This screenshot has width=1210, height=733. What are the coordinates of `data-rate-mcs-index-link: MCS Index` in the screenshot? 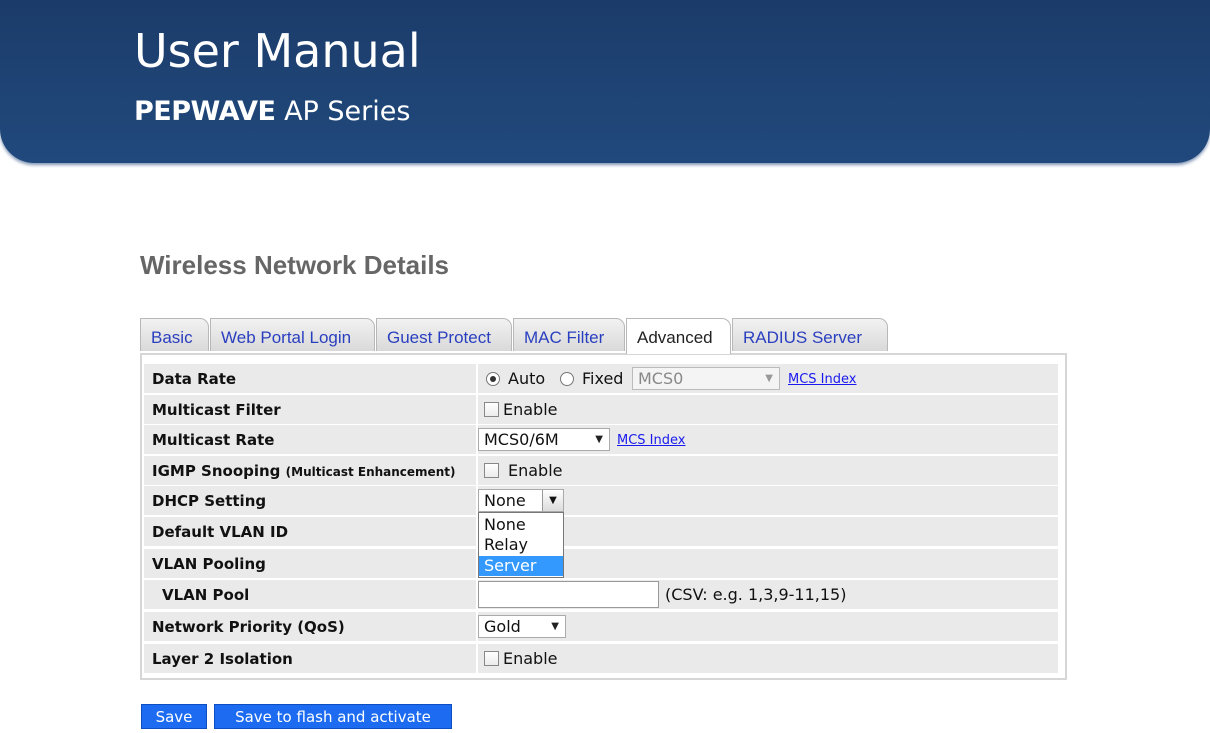 It's located at (822, 379).